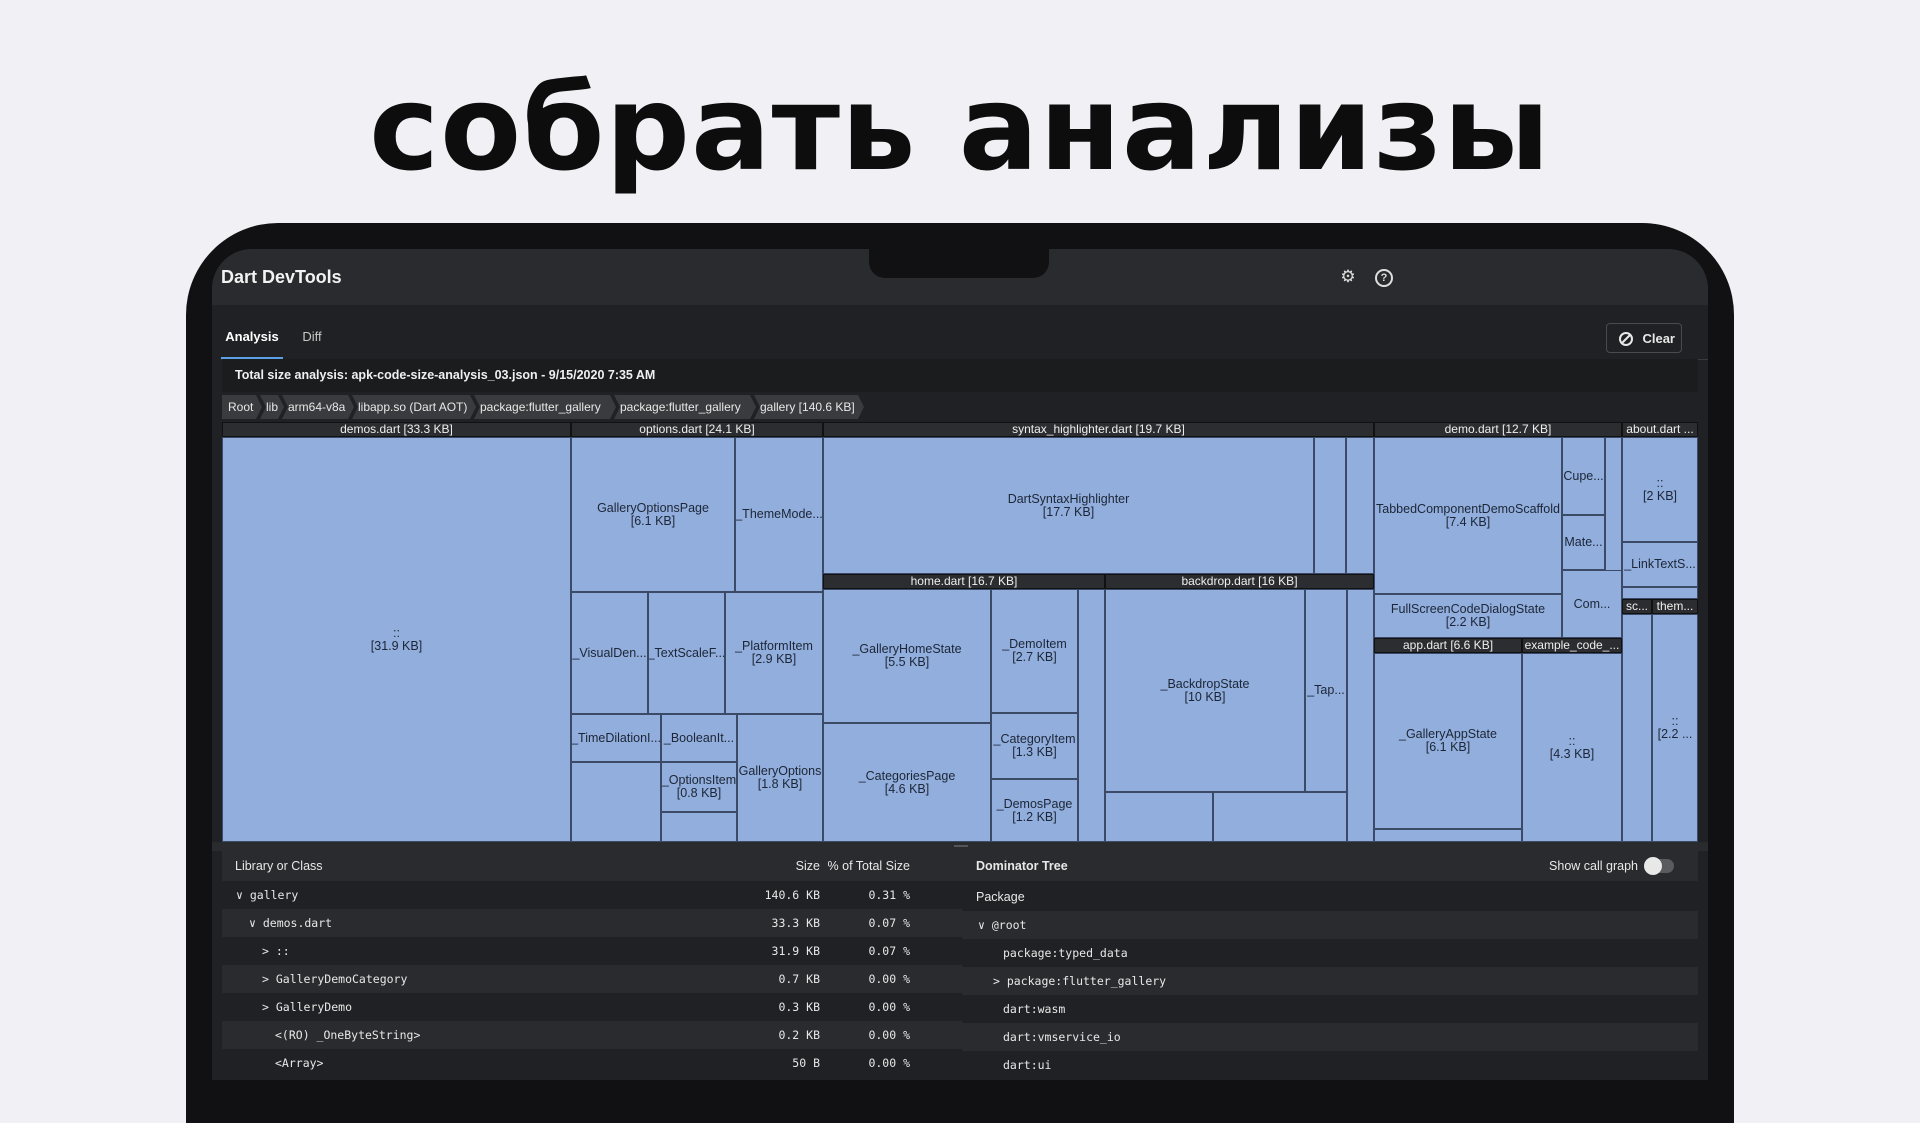 This screenshot has width=1920, height=1123. I want to click on breadcrumb-arm64: arm64-v8a, so click(318, 407).